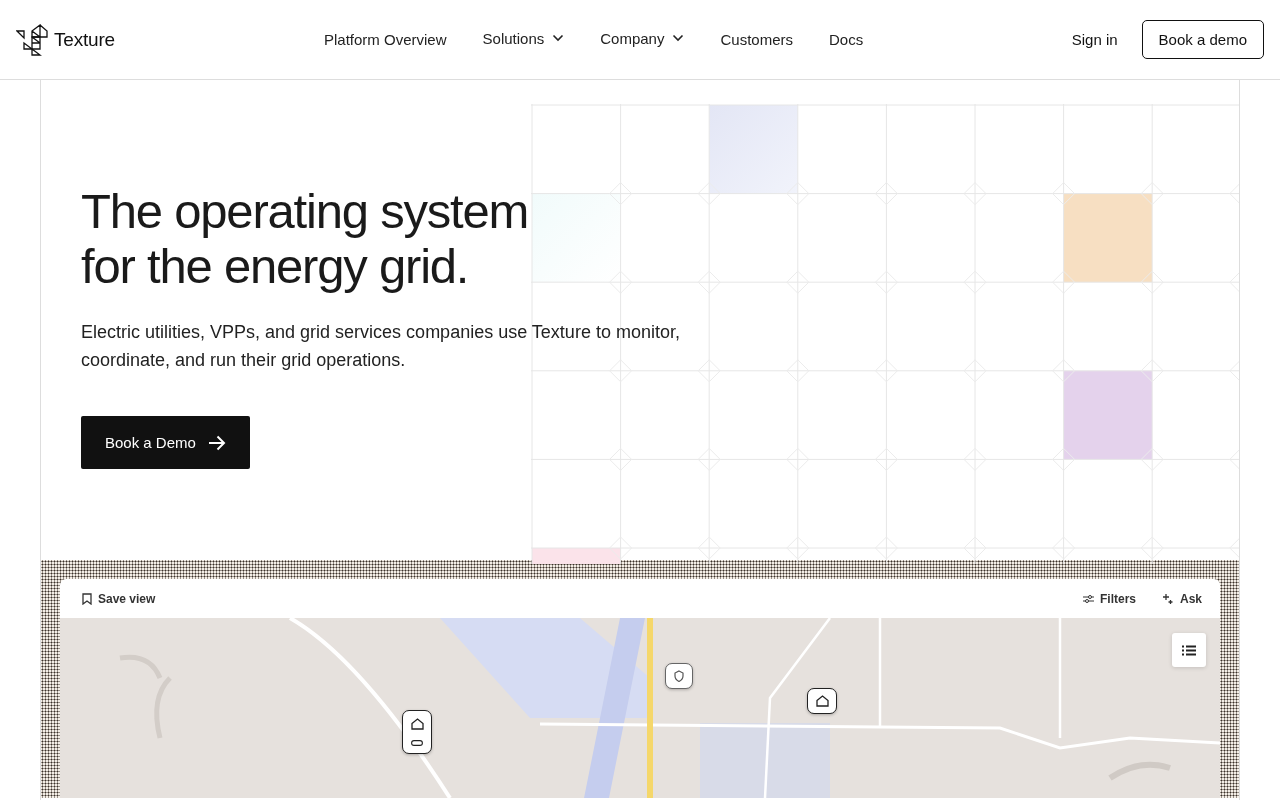 The width and height of the screenshot is (1280, 800). I want to click on bookmark-icon, so click(87, 598).